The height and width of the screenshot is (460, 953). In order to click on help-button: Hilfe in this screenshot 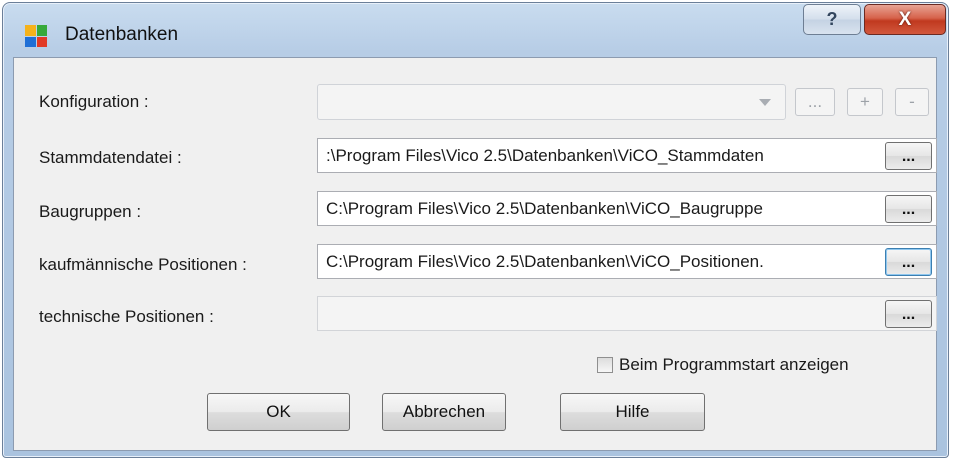, I will do `click(632, 412)`.